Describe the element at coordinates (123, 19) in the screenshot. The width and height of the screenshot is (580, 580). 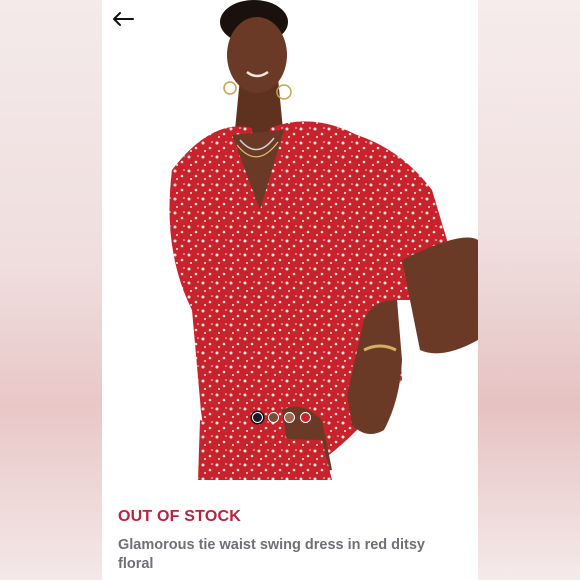
I see `arrow-left-icon` at that location.